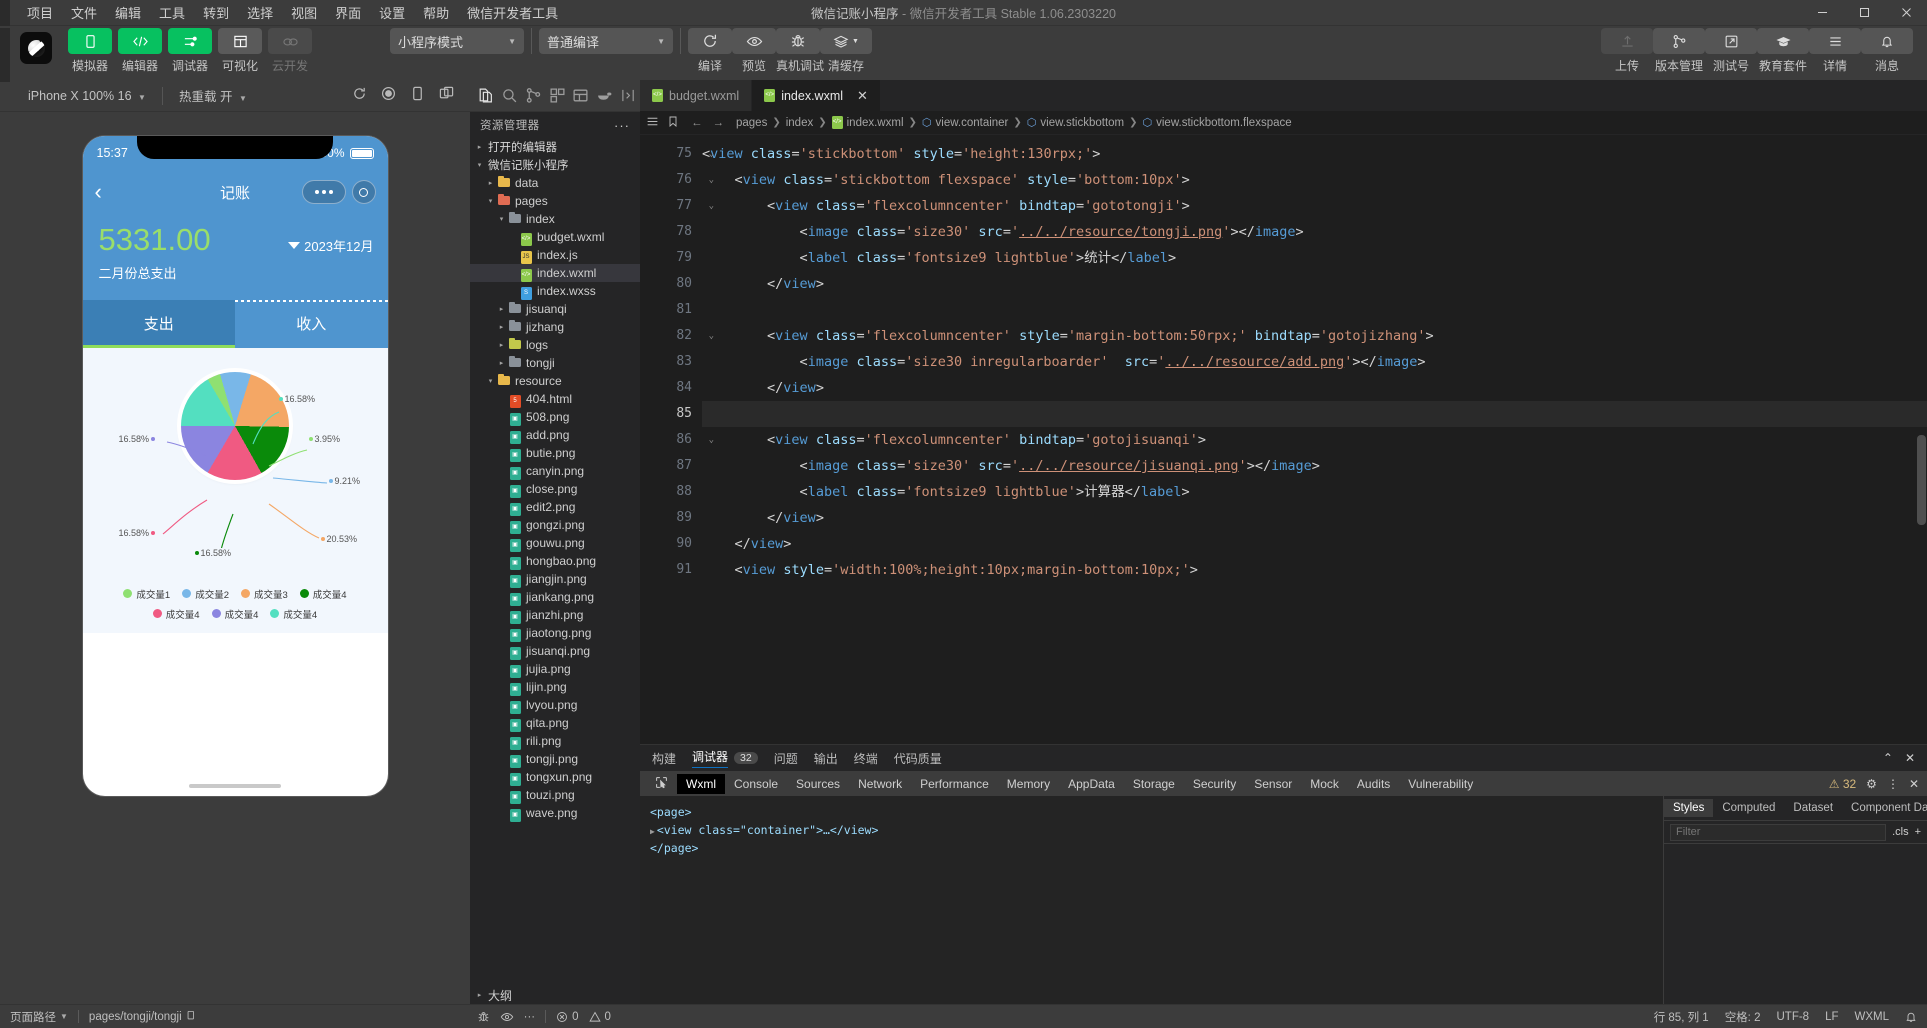 The width and height of the screenshot is (1927, 1028). What do you see at coordinates (1440, 784) in the screenshot?
I see `devtools-tab-vulnerability: Vulnerability` at bounding box center [1440, 784].